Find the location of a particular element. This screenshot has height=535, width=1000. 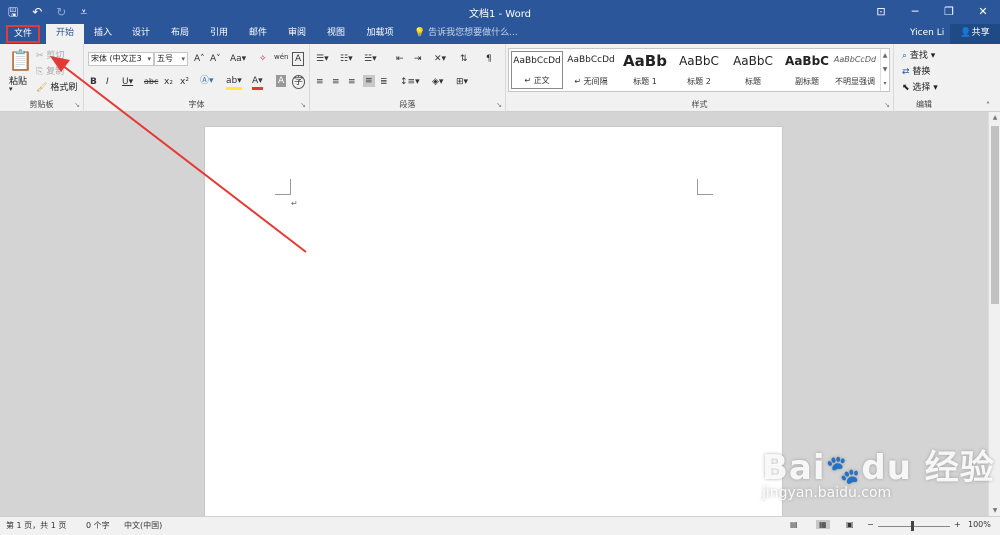

tab-addins: 加载项 is located at coordinates (380, 34).